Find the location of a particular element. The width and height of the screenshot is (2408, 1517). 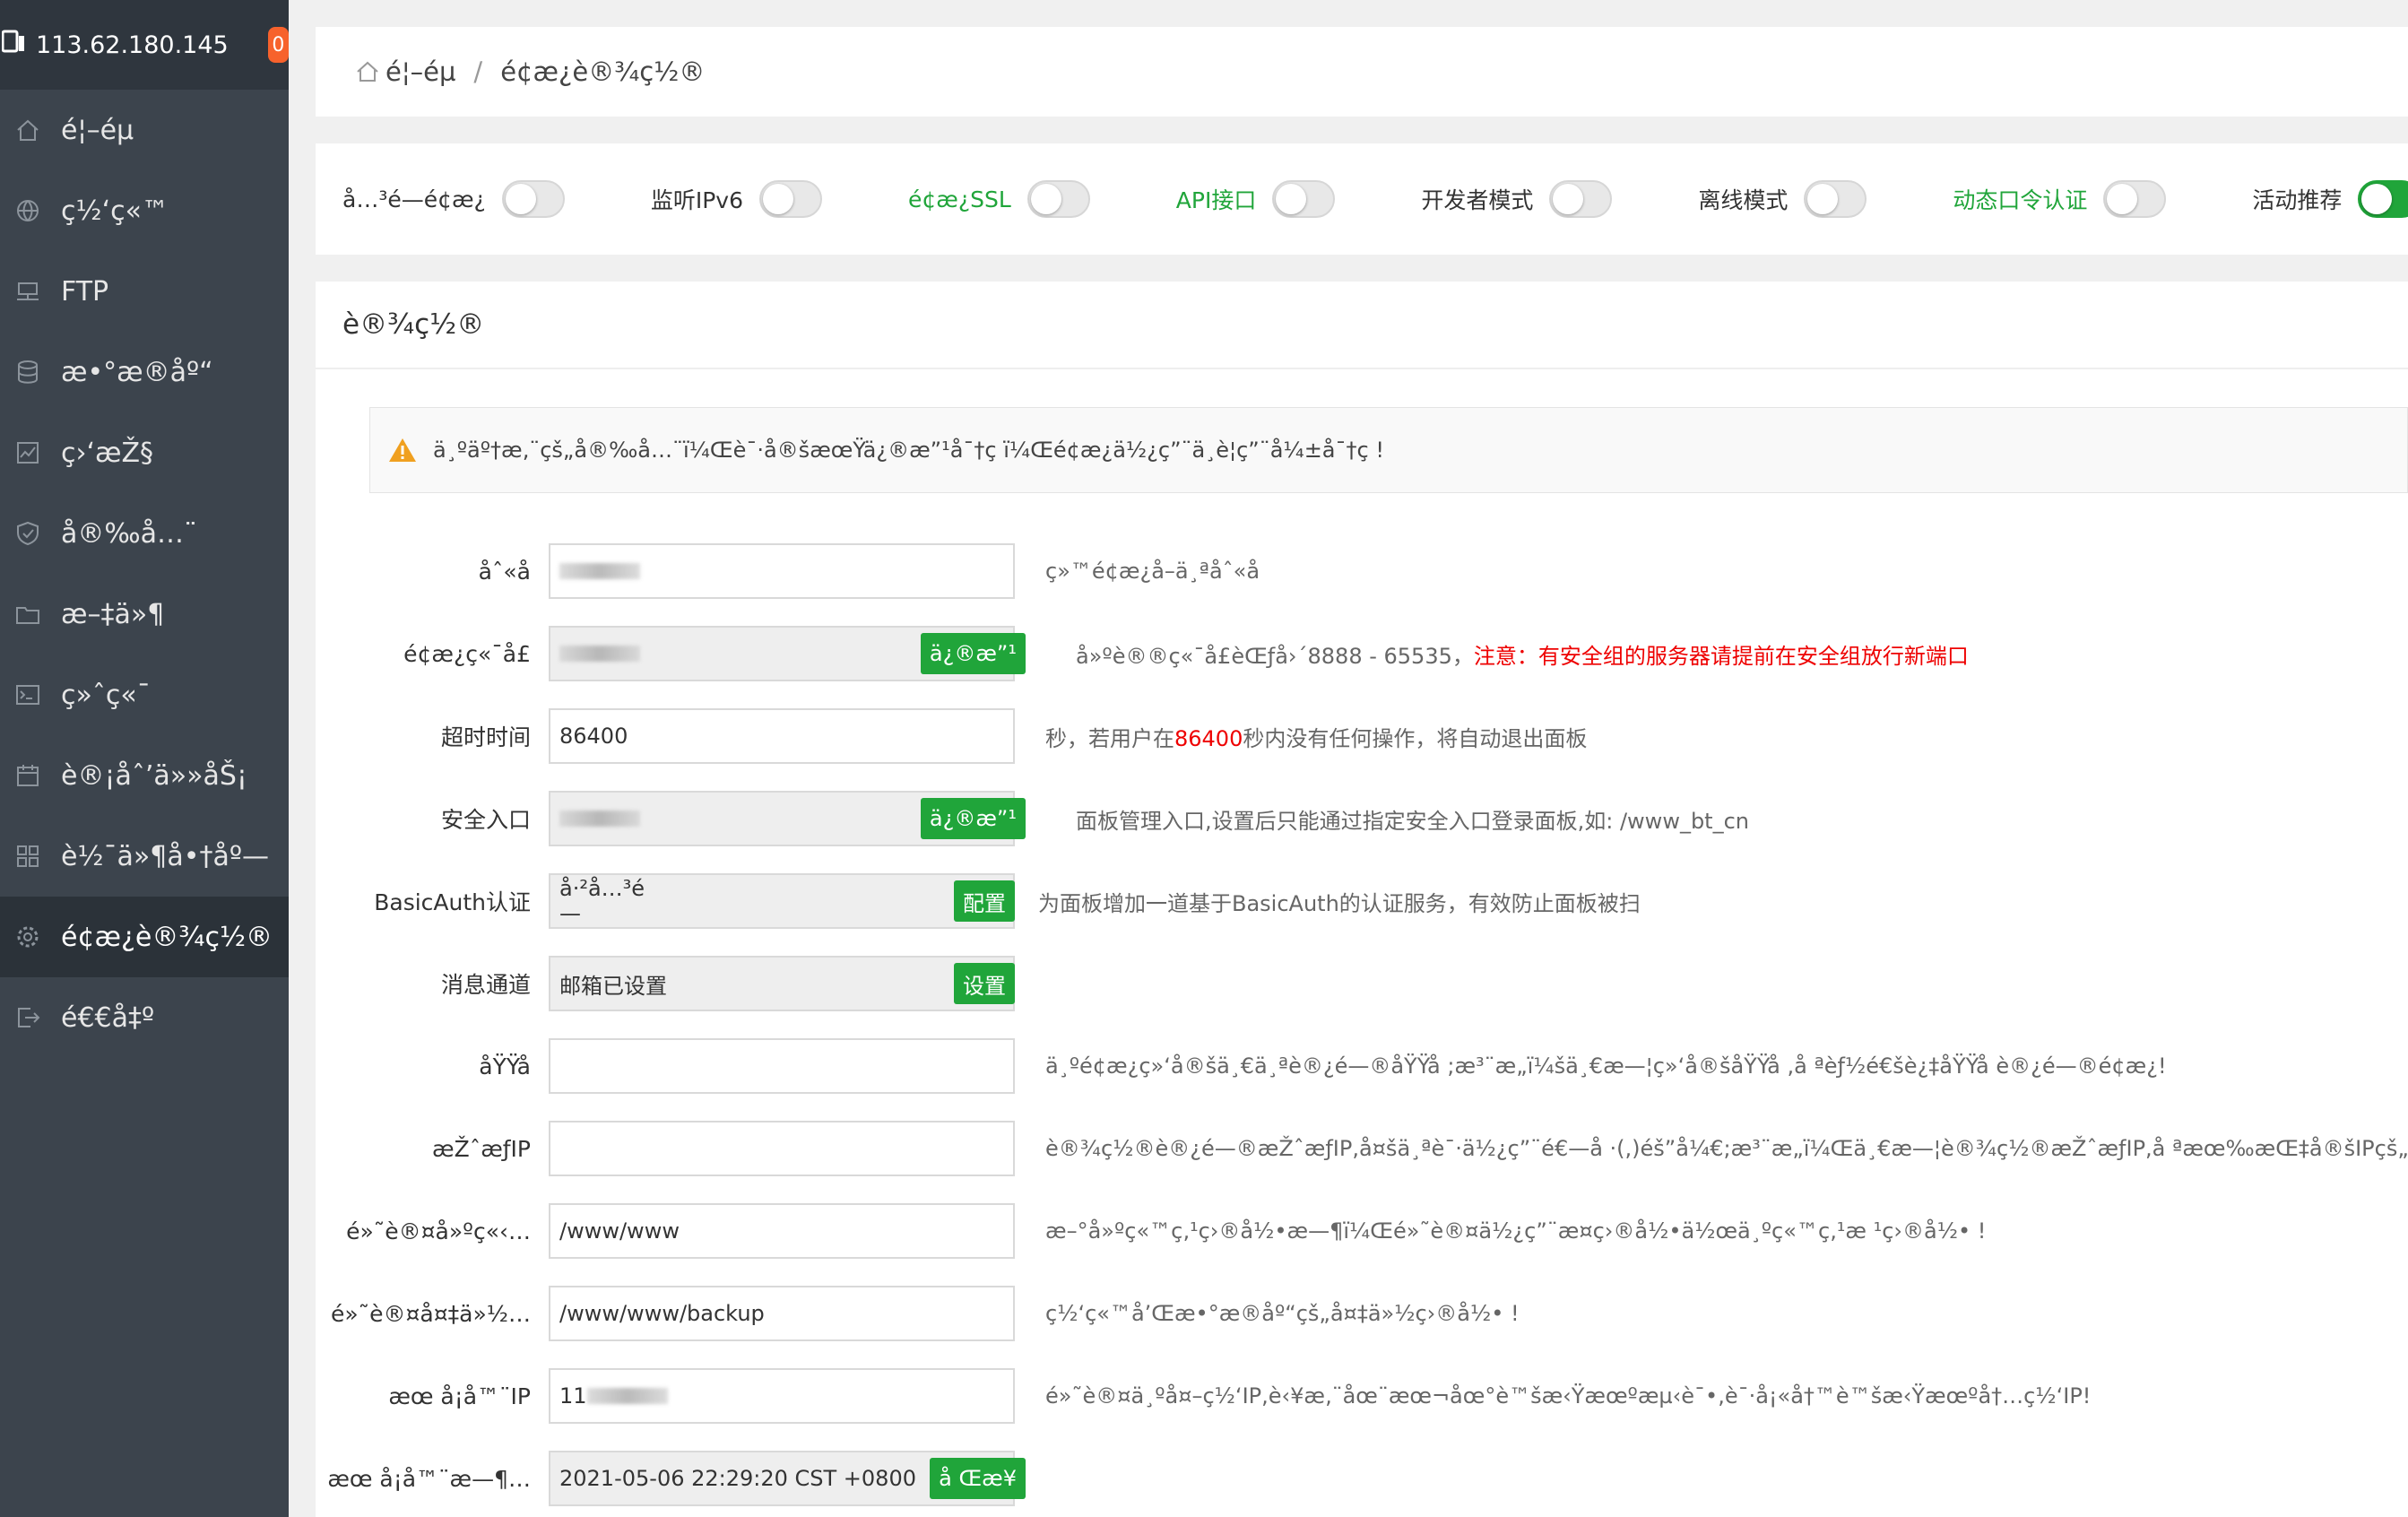

sidebar-item-label: ç»ˆç«¯ is located at coordinates (106, 695).